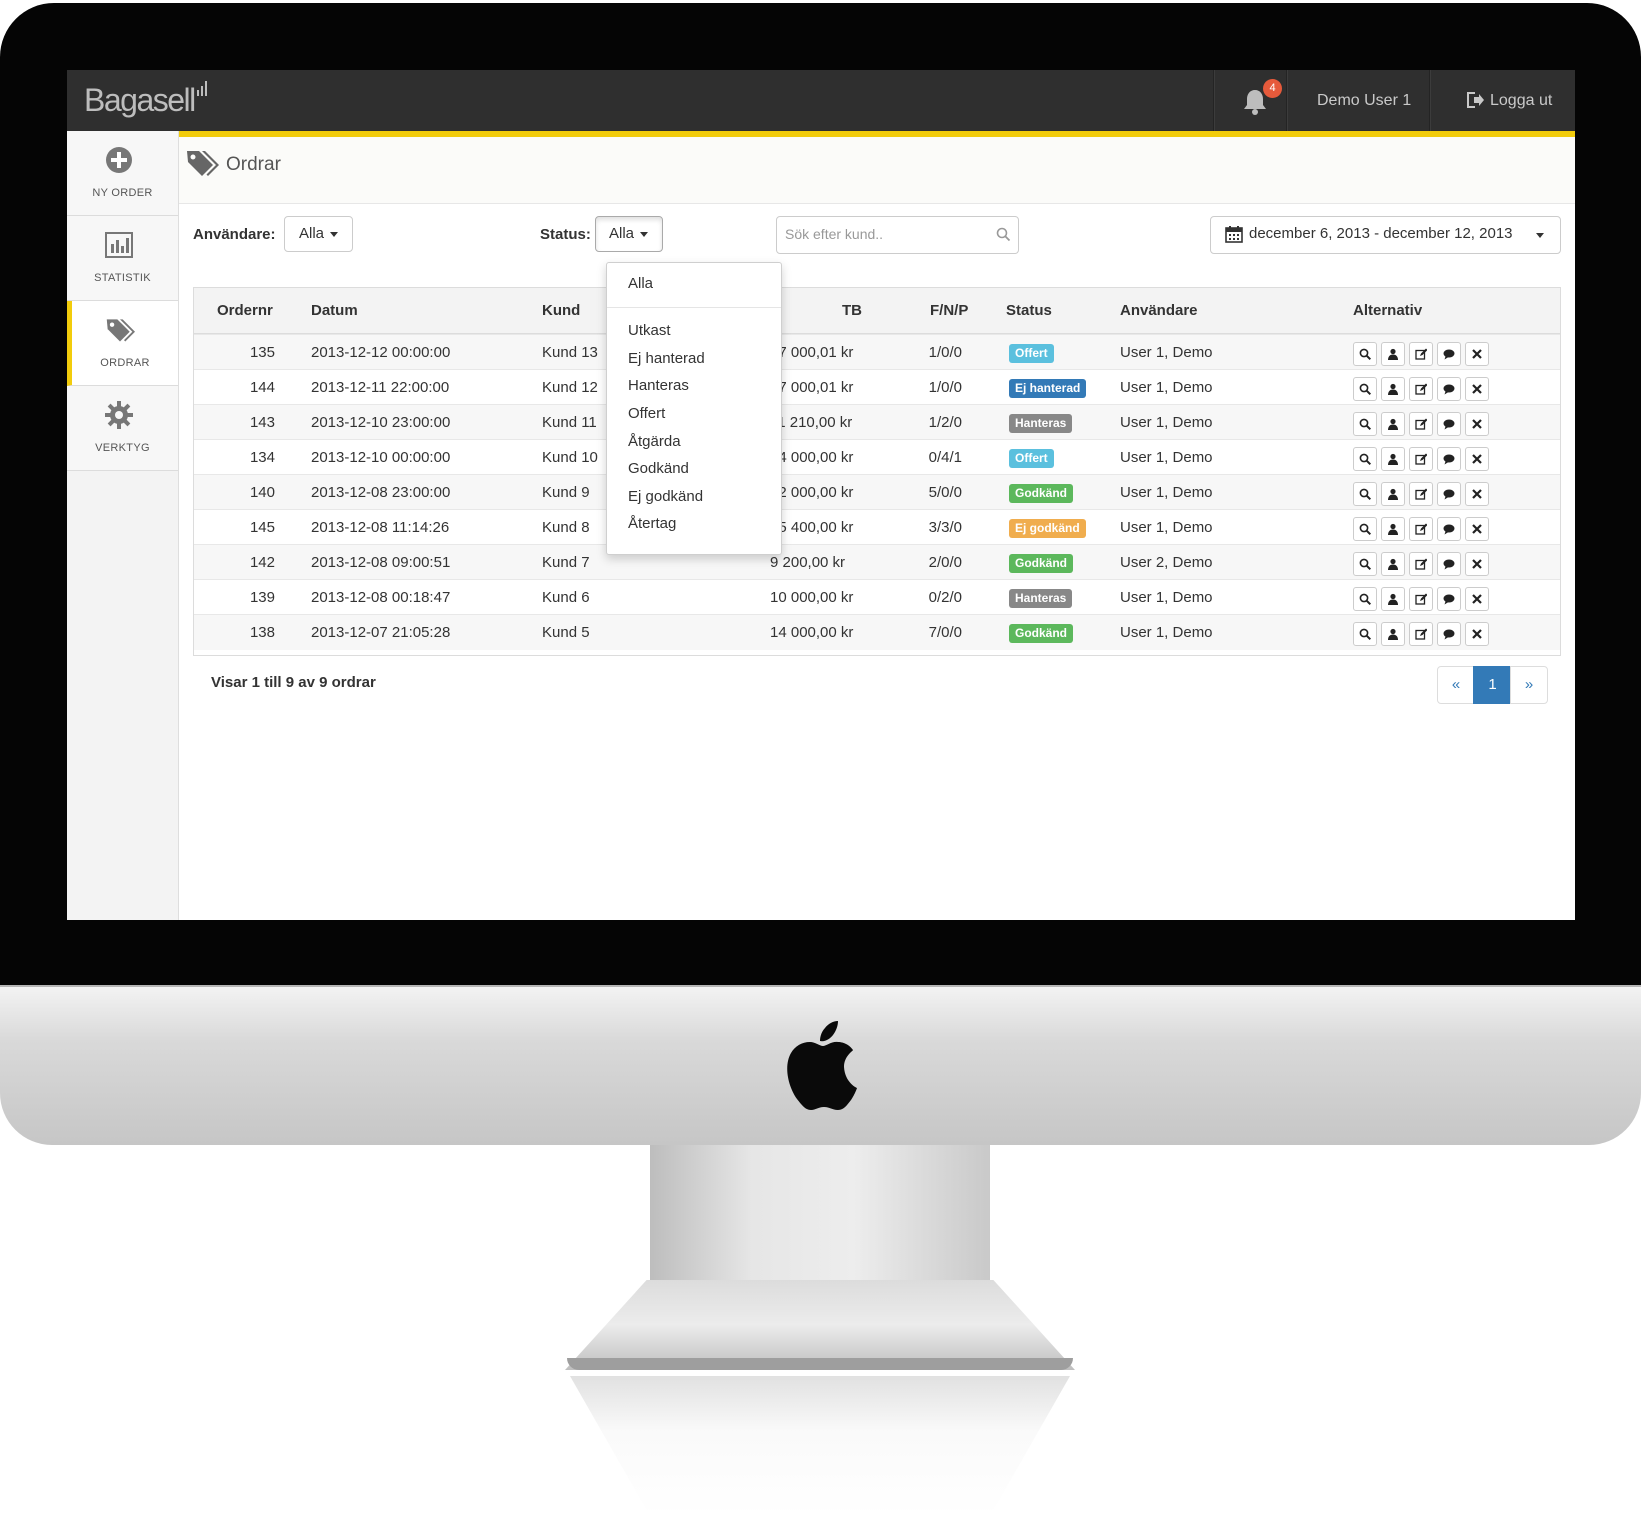  What do you see at coordinates (812, 632) in the screenshot?
I see `cell-tb: 14 000,00 kr` at bounding box center [812, 632].